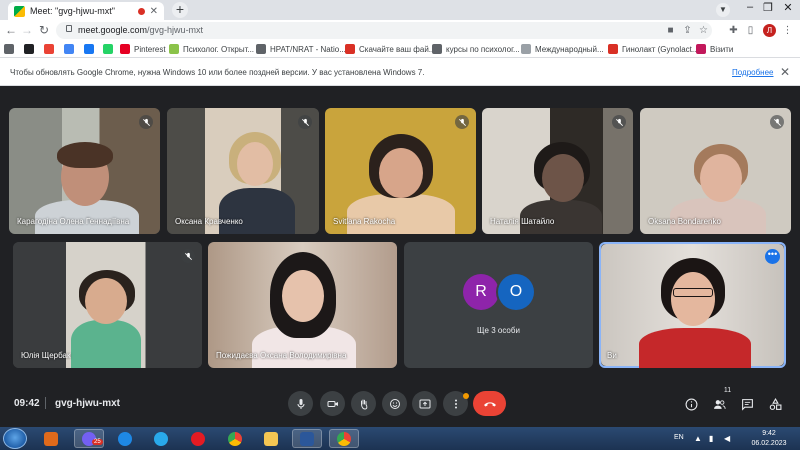  Describe the element at coordinates (769, 30) in the screenshot. I see `profile-avatar: Л` at that location.